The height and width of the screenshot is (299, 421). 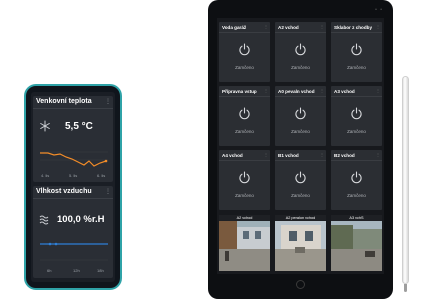 What do you see at coordinates (244, 218) in the screenshot?
I see `camera-title: A2 vchod` at bounding box center [244, 218].